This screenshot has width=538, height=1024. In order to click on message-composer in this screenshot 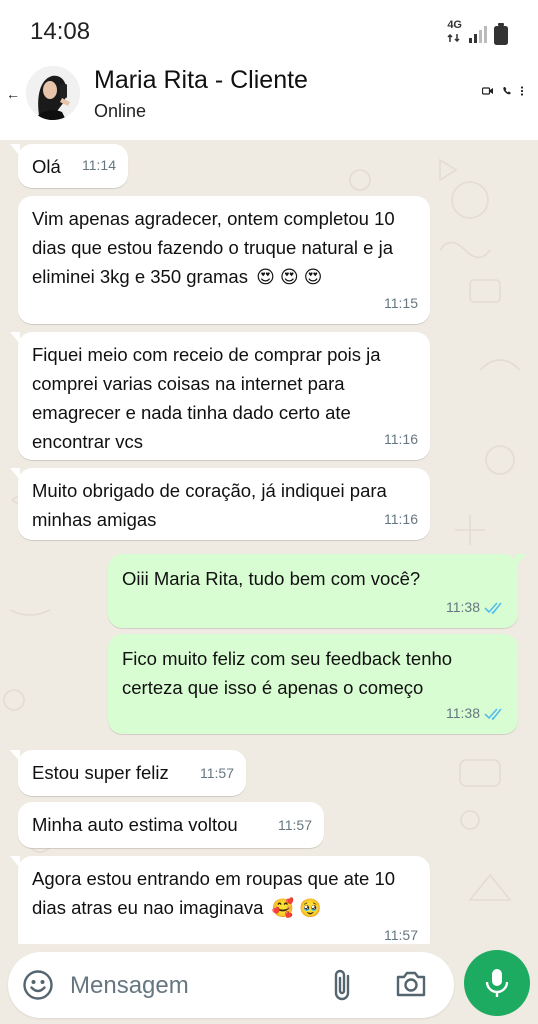, I will do `click(231, 985)`.